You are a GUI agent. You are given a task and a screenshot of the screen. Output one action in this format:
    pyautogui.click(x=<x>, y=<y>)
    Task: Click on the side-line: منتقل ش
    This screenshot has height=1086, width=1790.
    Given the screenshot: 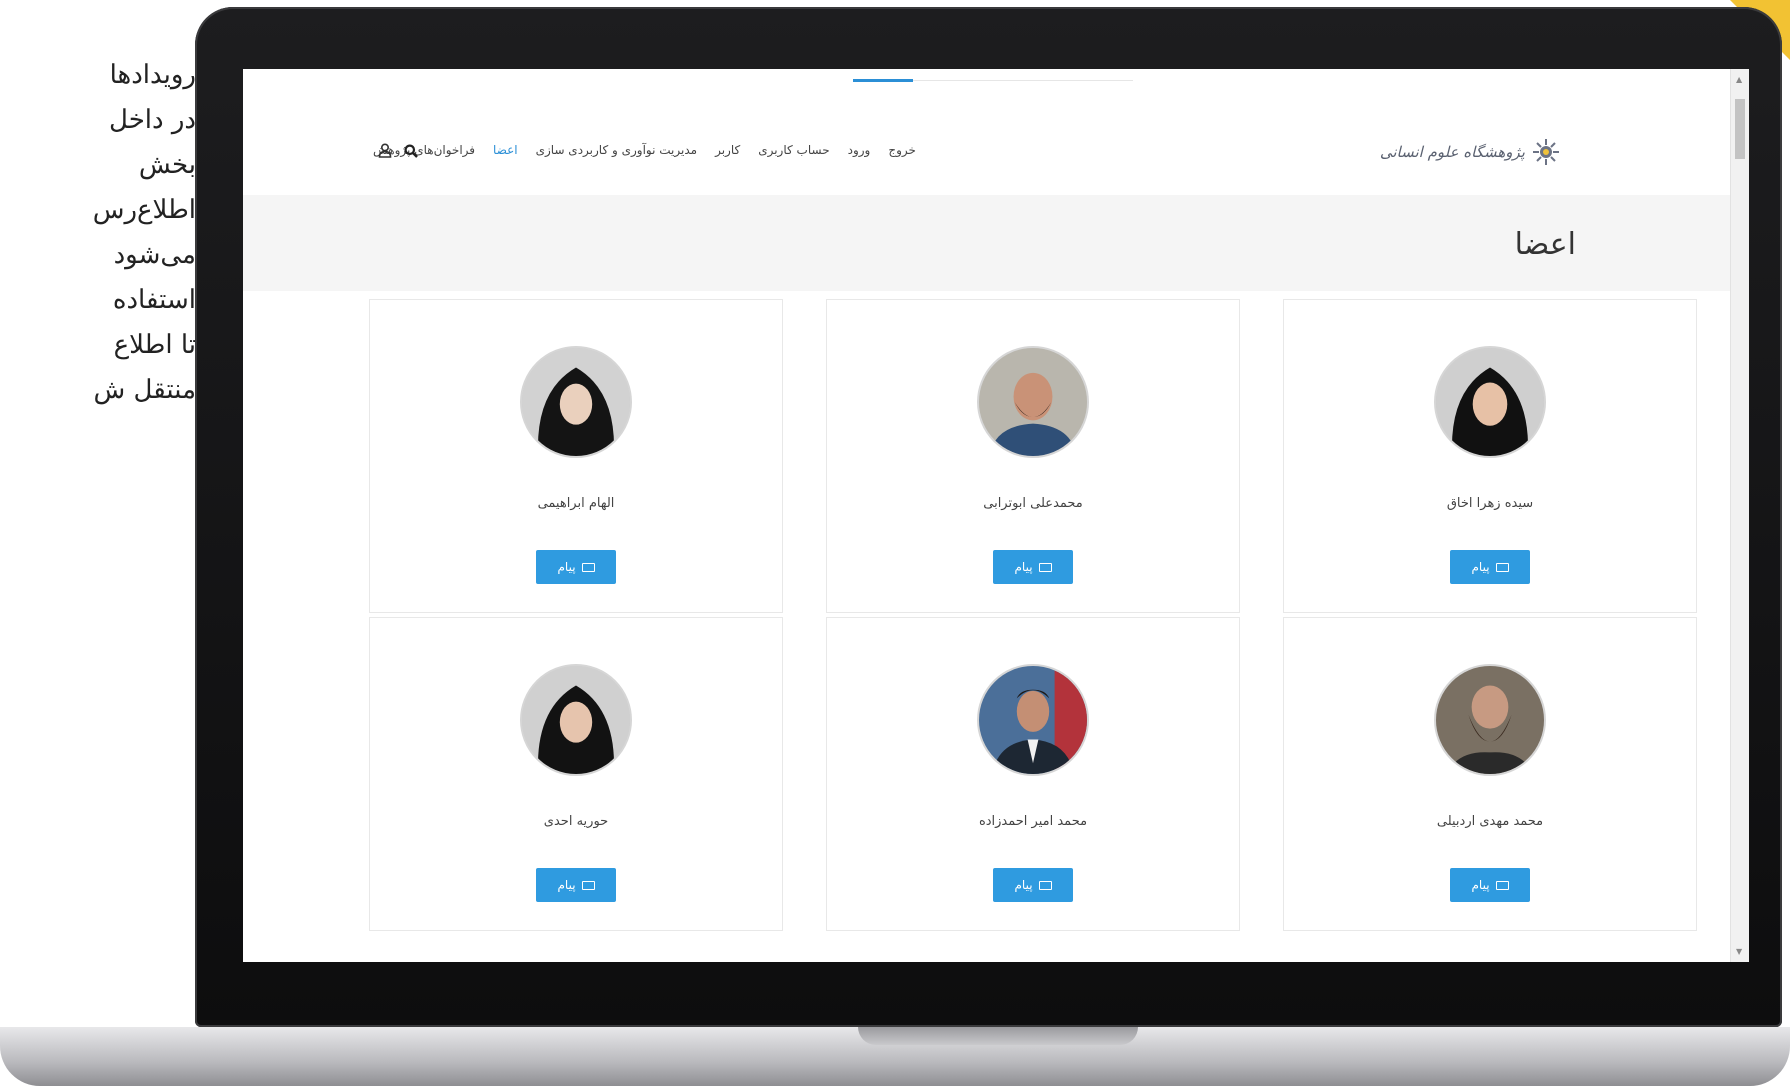 What is the action you would take?
    pyautogui.click(x=144, y=390)
    